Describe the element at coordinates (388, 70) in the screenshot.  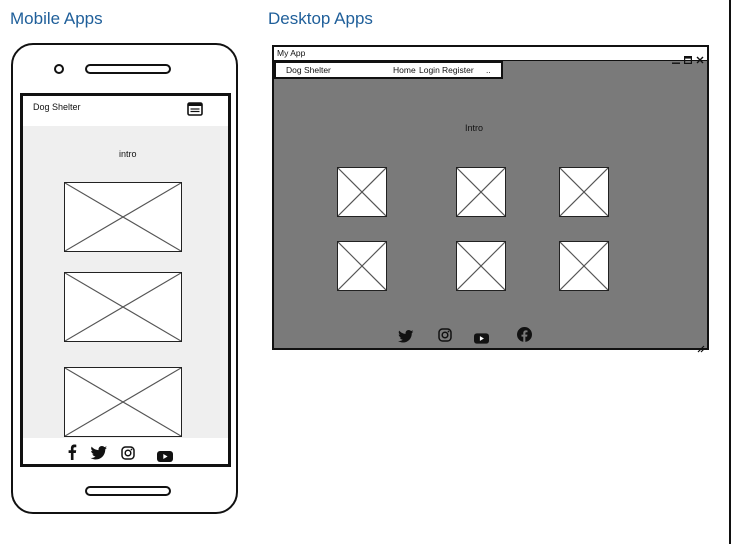
I see `desktop-navbar: Dog Shelter Home Login Register ..` at that location.